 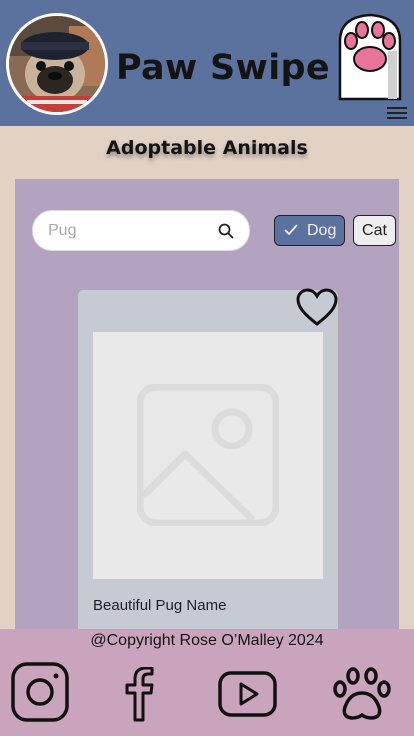 What do you see at coordinates (57, 64) in the screenshot?
I see `pug-avatar` at bounding box center [57, 64].